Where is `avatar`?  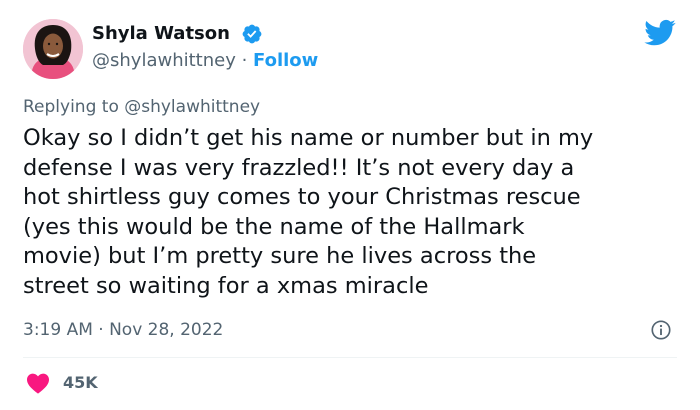 avatar is located at coordinates (53, 49).